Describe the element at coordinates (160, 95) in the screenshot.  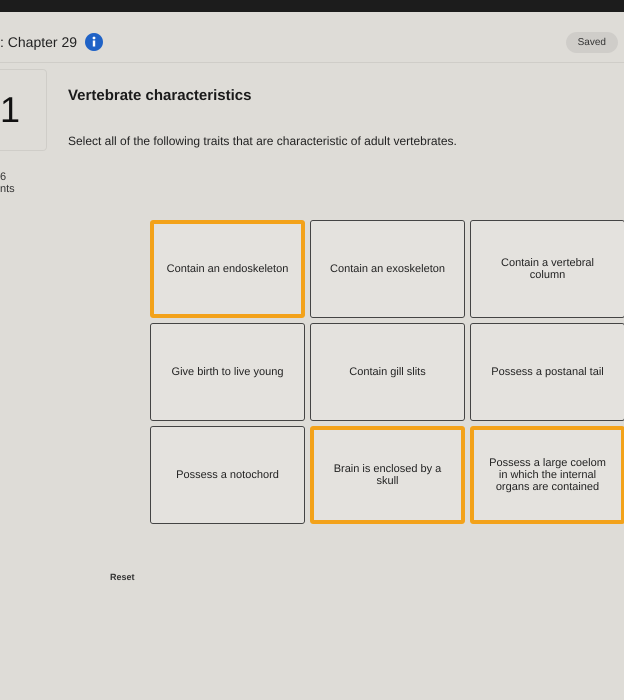
I see `question-title: Vertebrate characteristics` at that location.